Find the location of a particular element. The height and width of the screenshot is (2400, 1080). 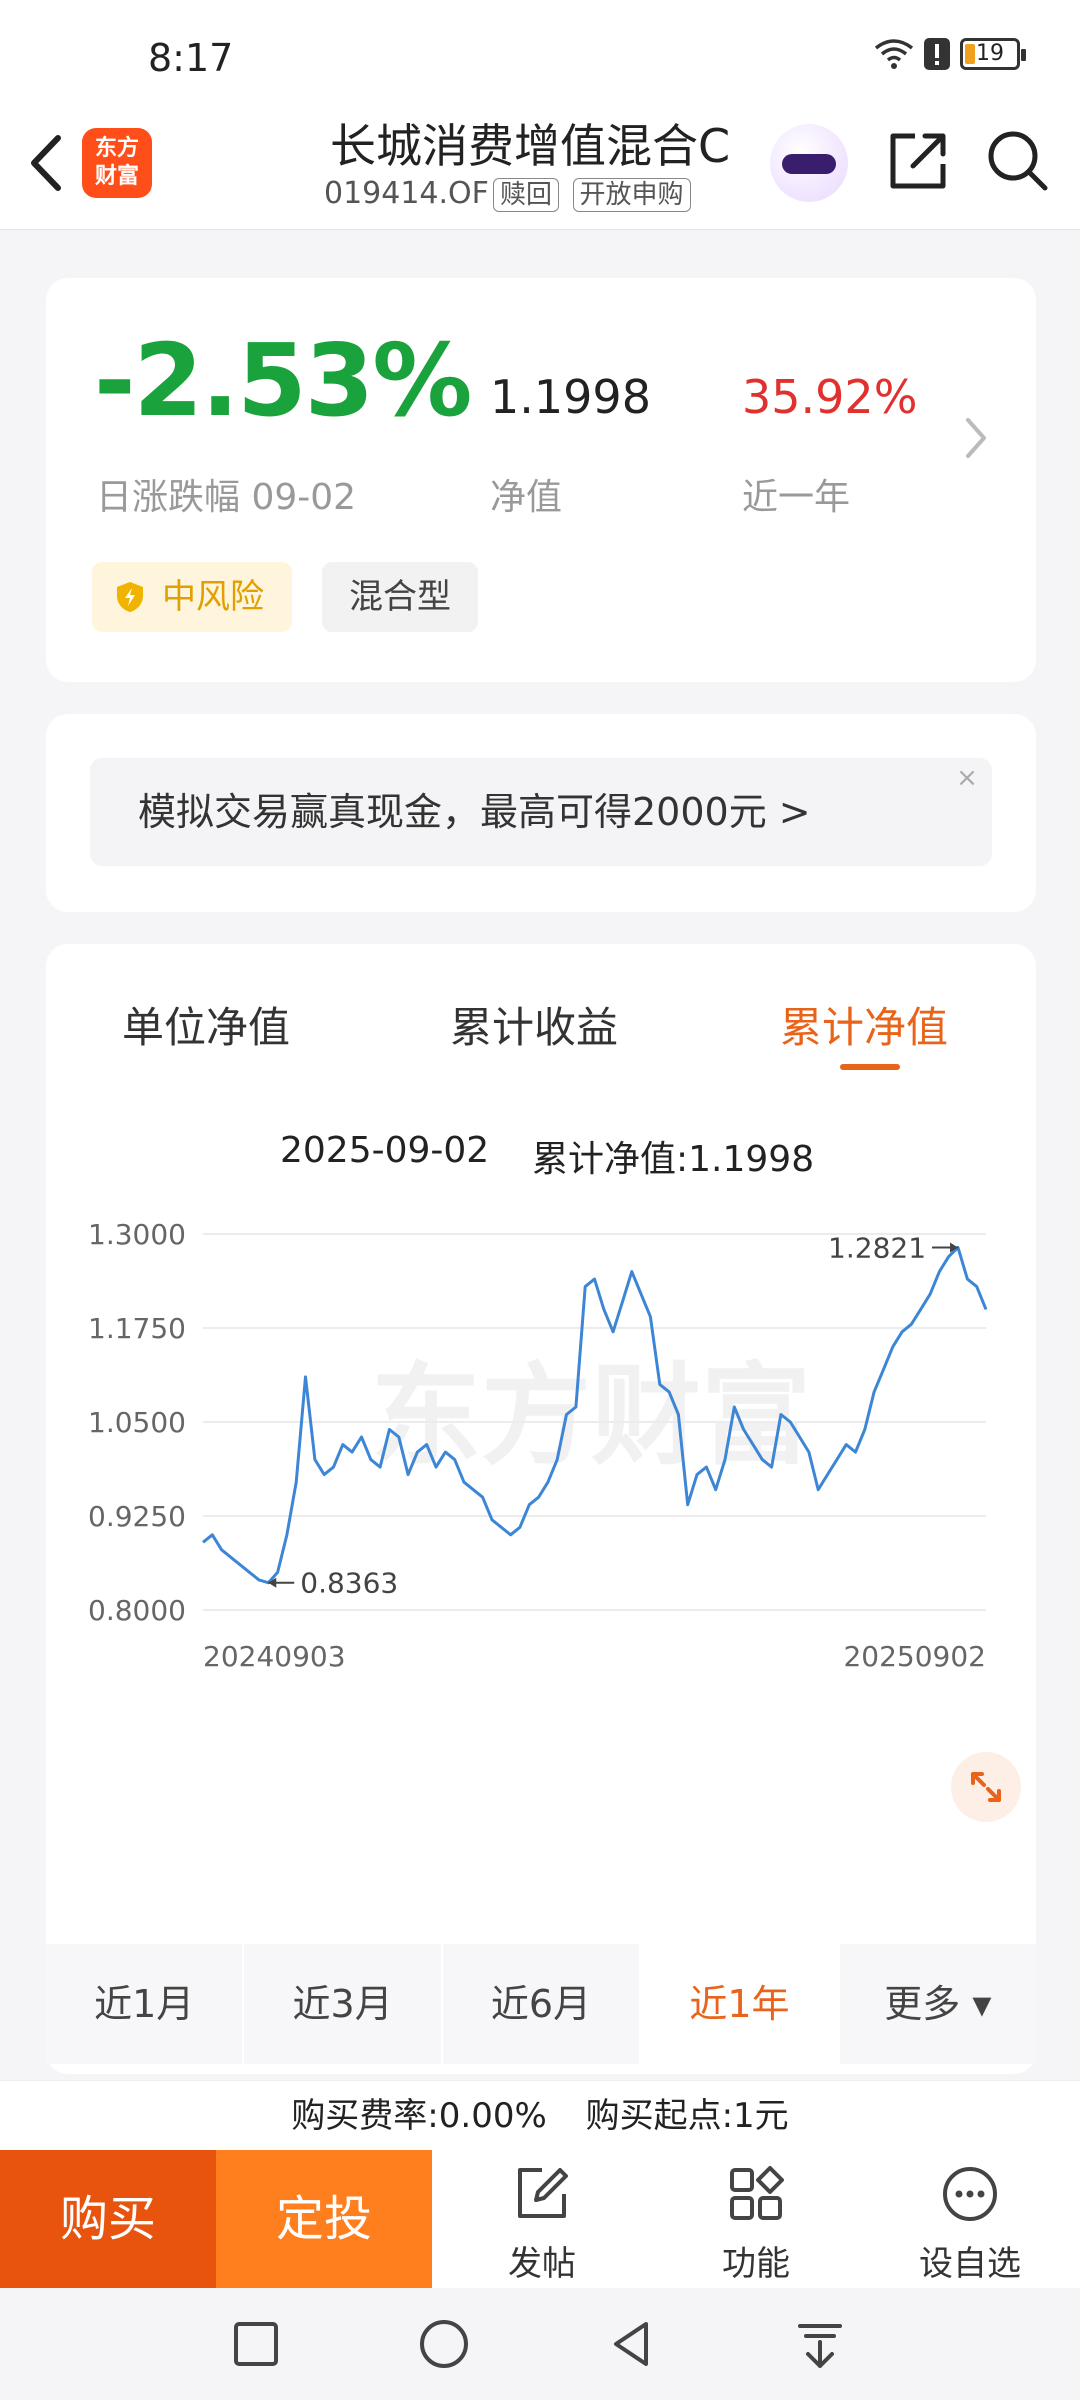

grid-icon is located at coordinates (757, 2193).